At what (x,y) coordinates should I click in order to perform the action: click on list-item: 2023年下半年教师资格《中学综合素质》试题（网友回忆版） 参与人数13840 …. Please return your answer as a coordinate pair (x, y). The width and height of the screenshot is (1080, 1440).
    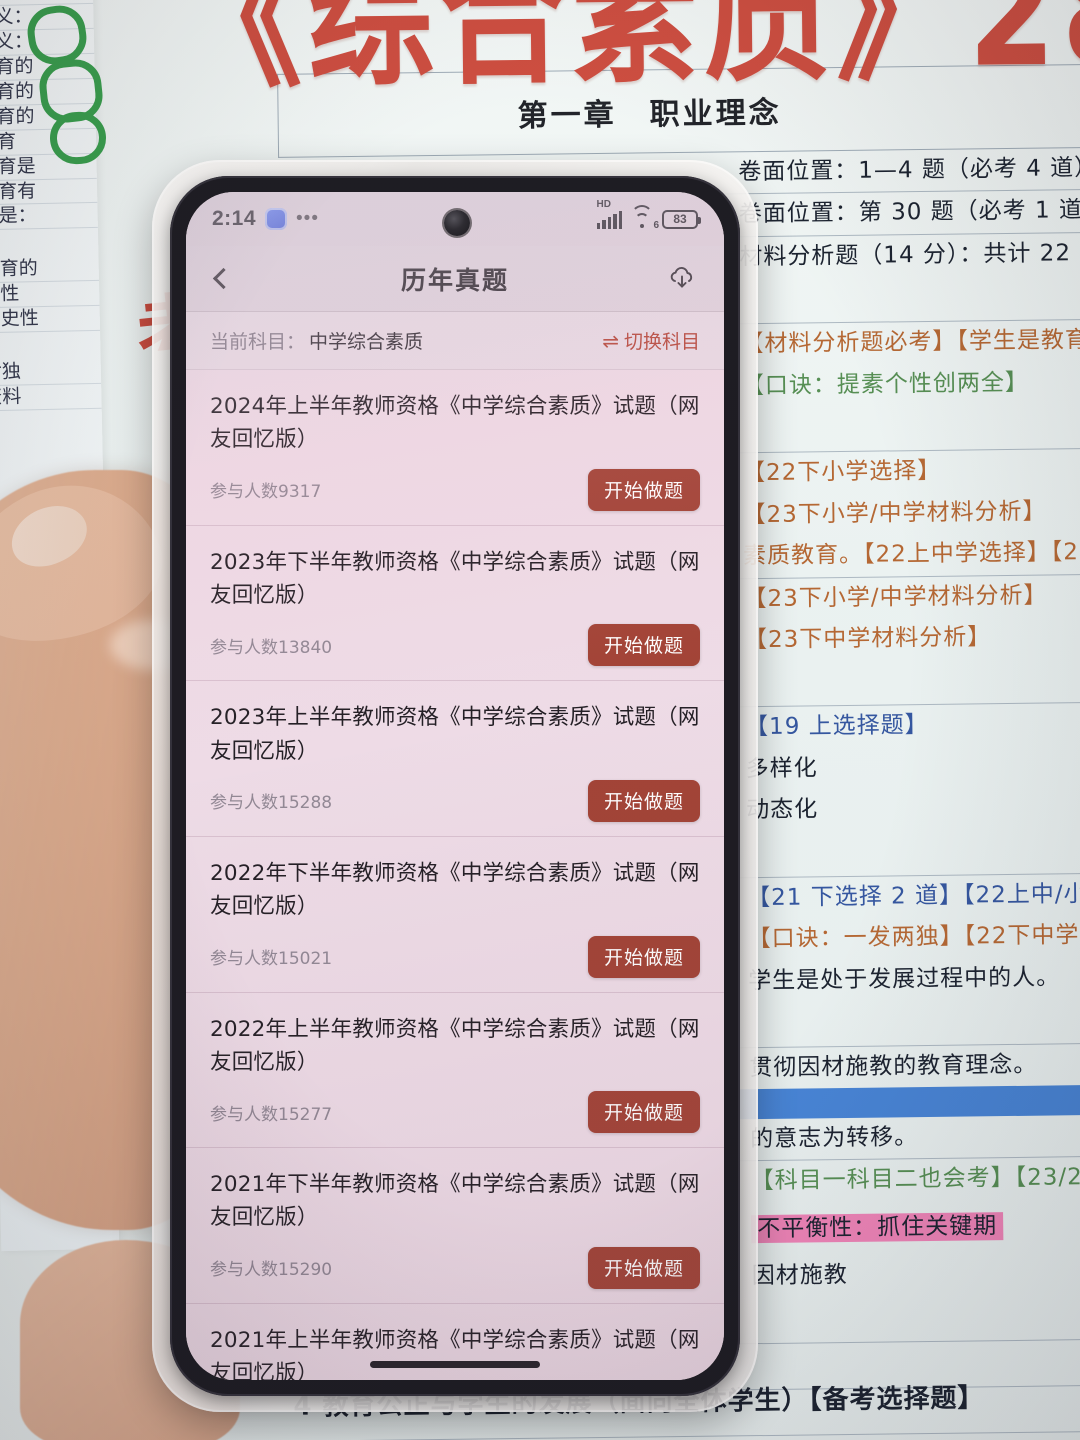
    Looking at the image, I should click on (455, 604).